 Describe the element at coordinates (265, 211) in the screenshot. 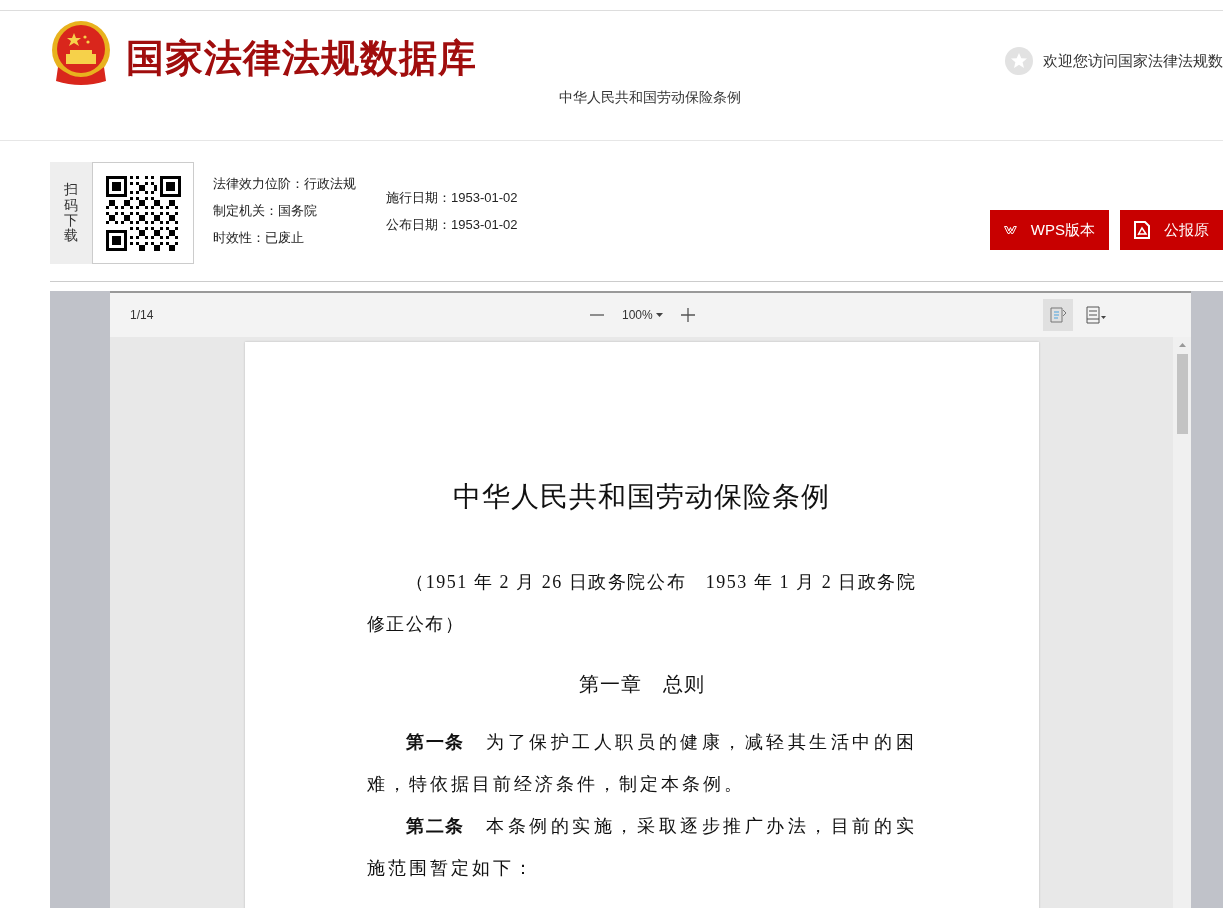

I see `info-text: 制定机关：国务院` at that location.